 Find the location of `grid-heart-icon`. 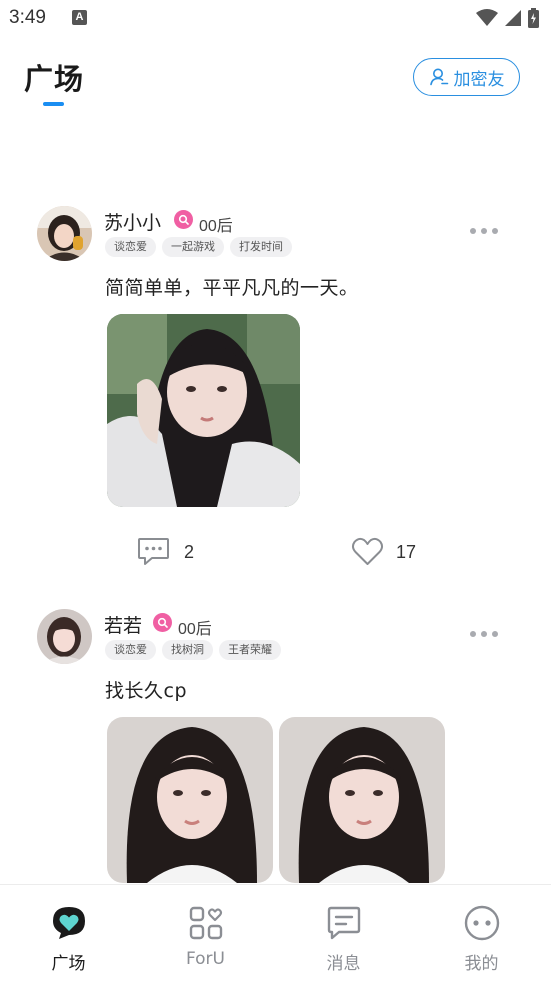

grid-heart-icon is located at coordinates (205, 923).